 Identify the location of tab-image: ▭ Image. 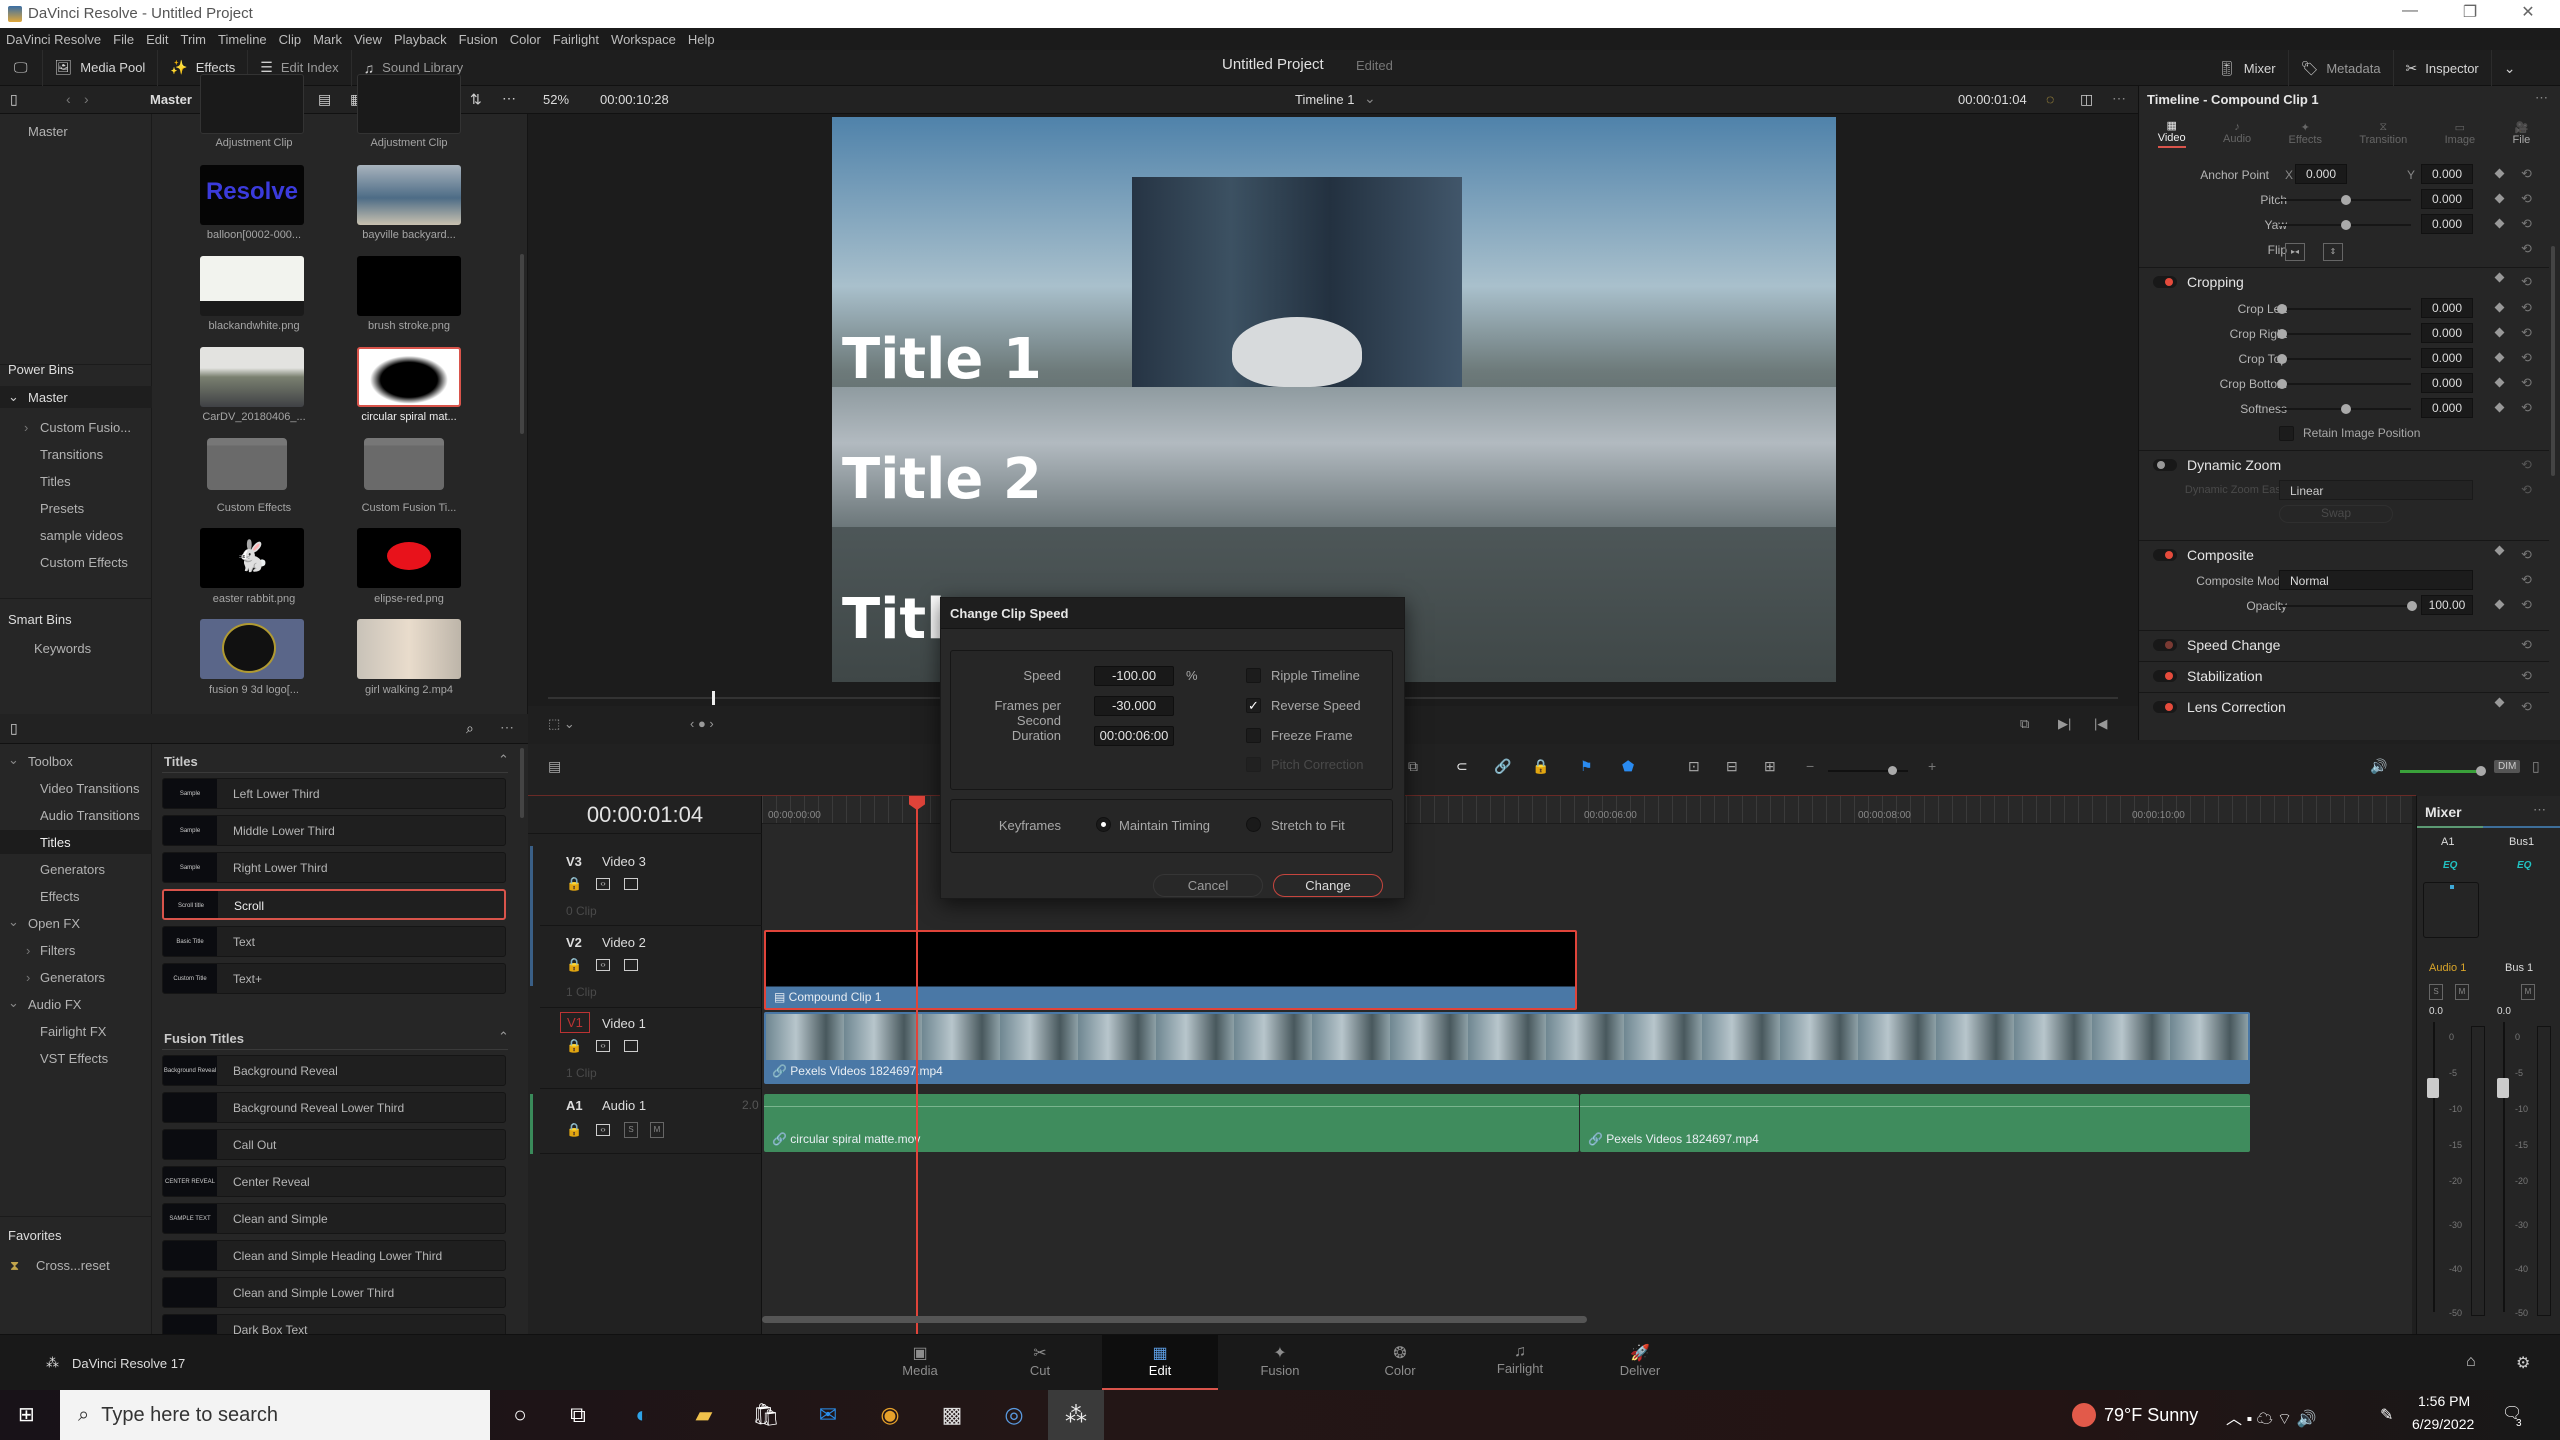
(2460, 133).